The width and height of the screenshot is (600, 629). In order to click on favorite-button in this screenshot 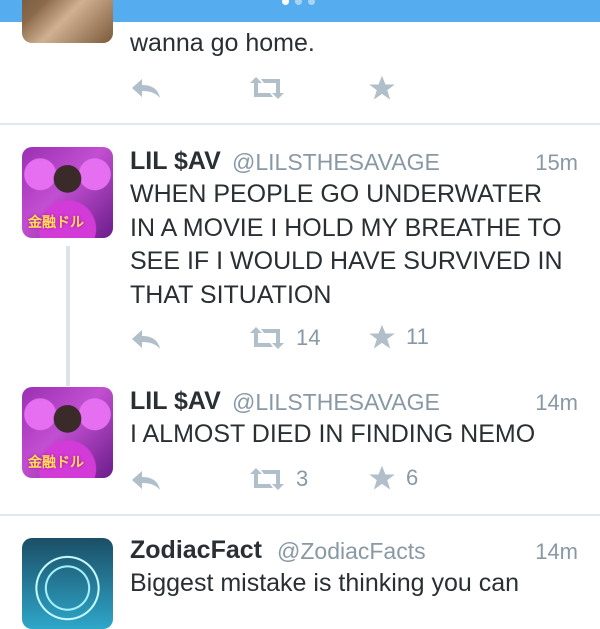, I will do `click(382, 88)`.